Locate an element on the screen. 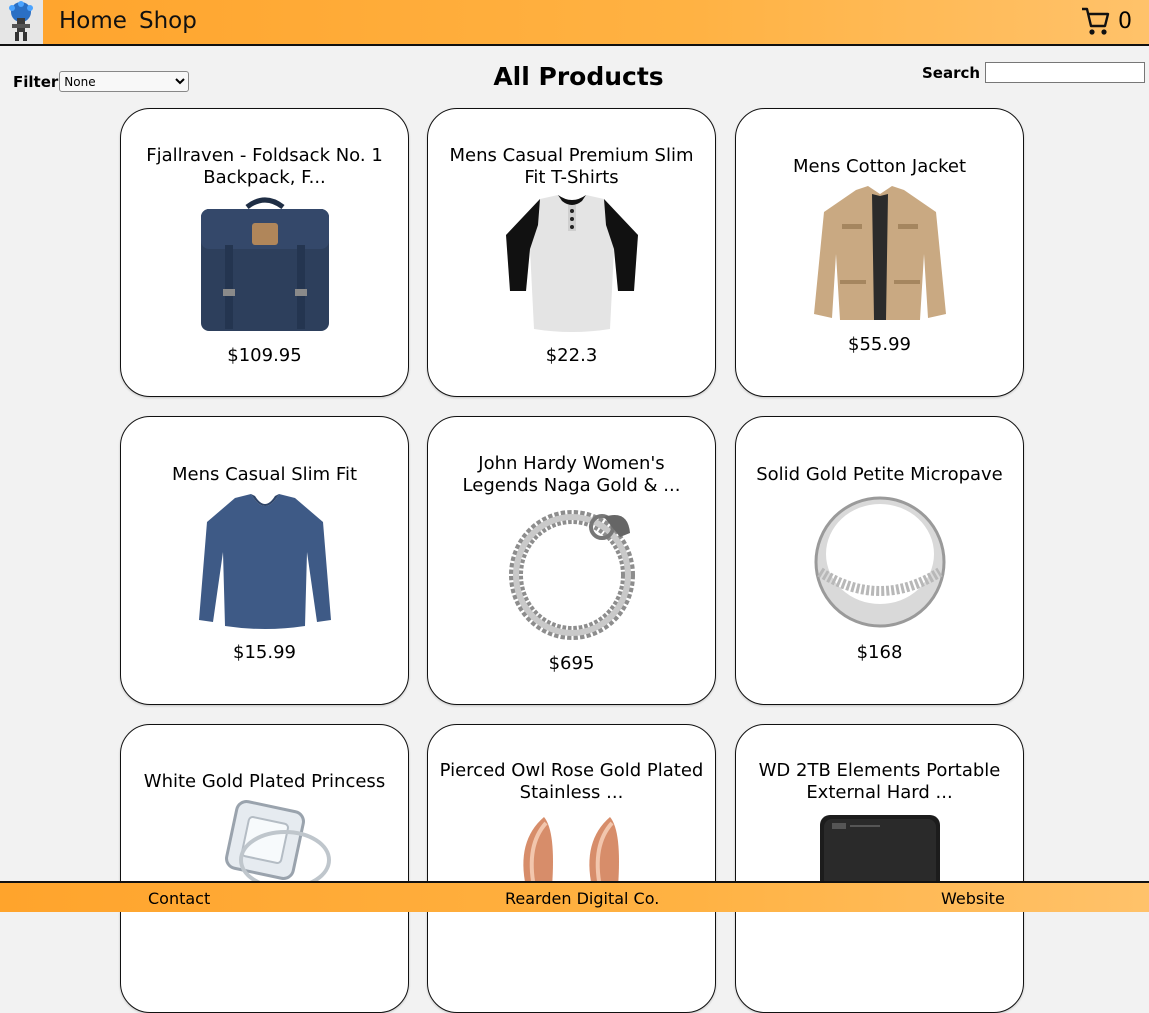  search-input is located at coordinates (1065, 72).